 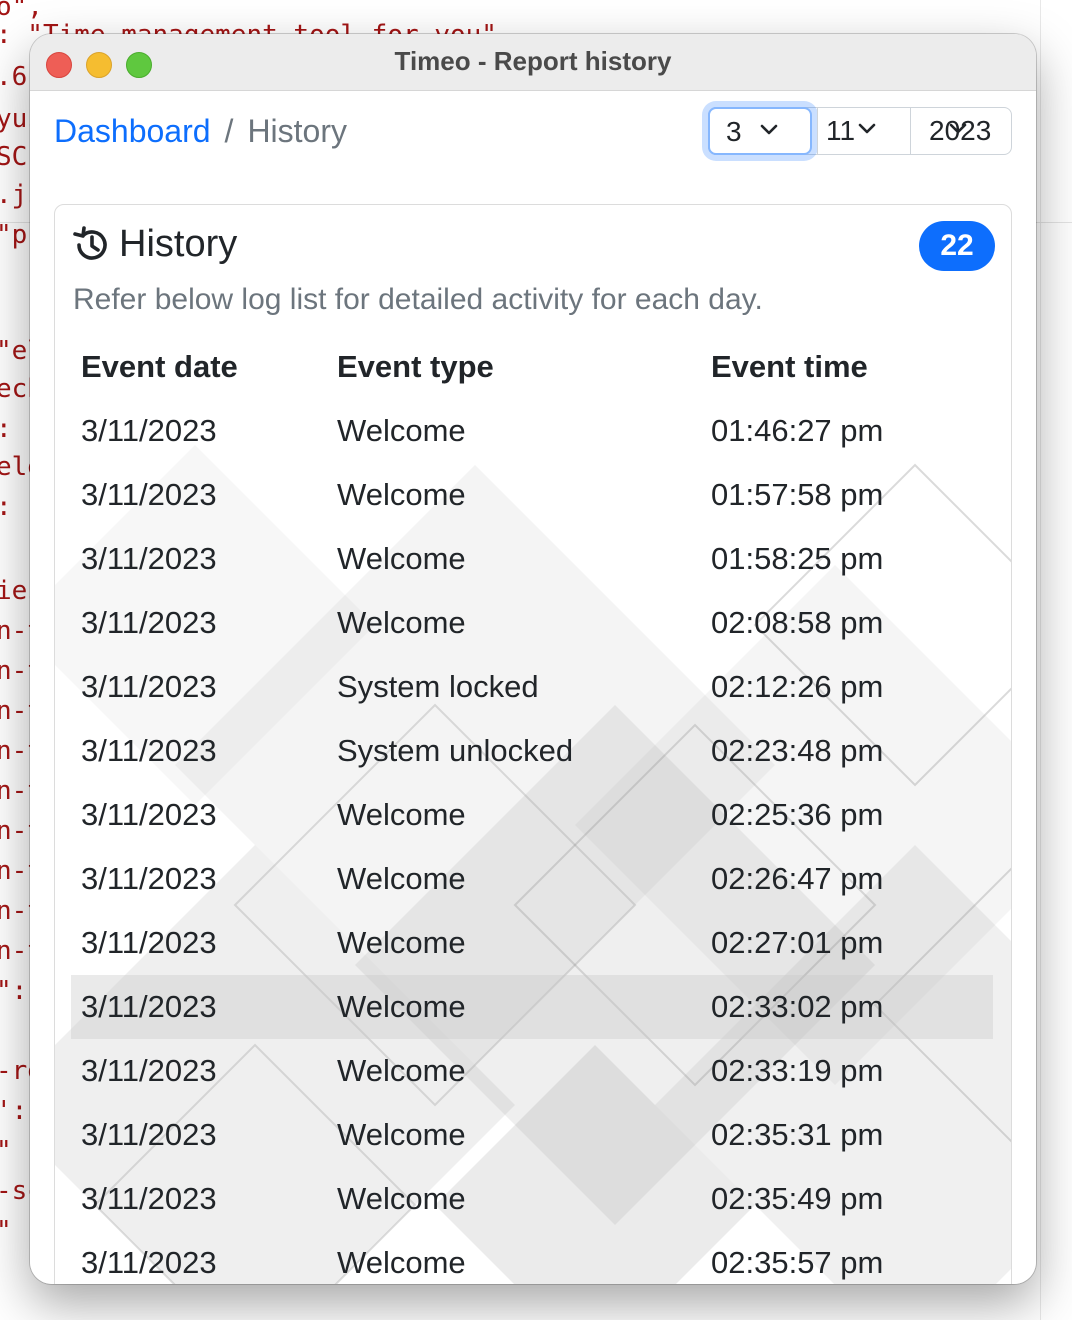 What do you see at coordinates (797, 942) in the screenshot?
I see `event-time-cell: 02:27:01 pm` at bounding box center [797, 942].